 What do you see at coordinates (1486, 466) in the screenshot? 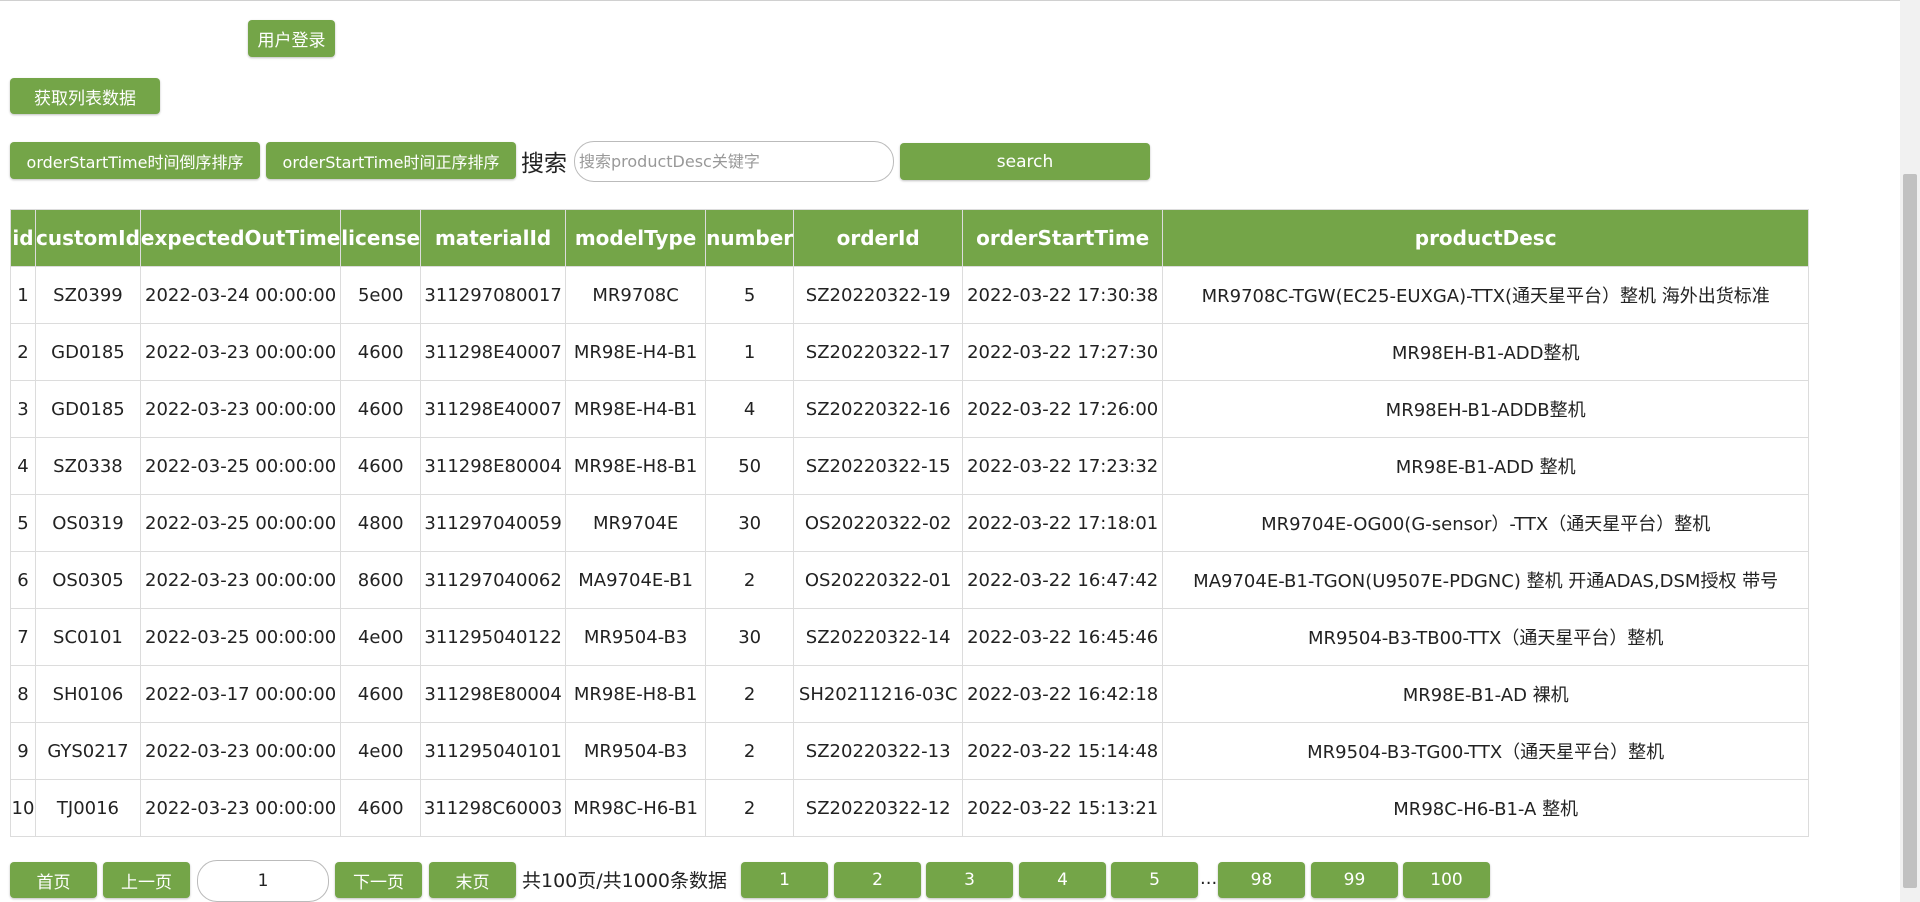
I see `cell-productdesc: MR98E-B1-ADD 整机` at bounding box center [1486, 466].